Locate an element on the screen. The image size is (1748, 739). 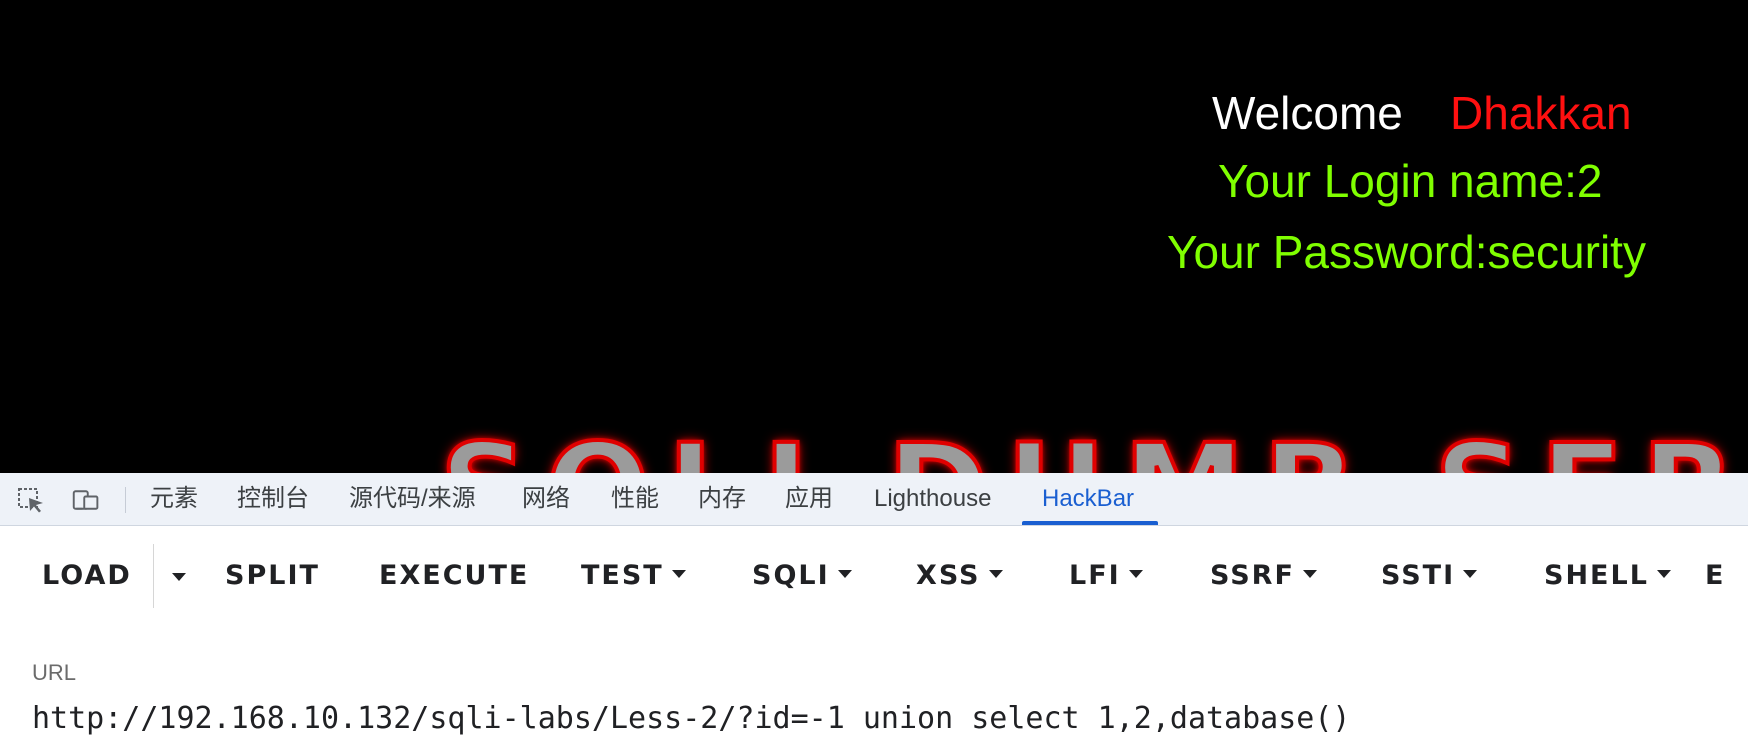
sqli-banner-logo: SQLI DUMB SERIES is located at coordinates (1093, 444).